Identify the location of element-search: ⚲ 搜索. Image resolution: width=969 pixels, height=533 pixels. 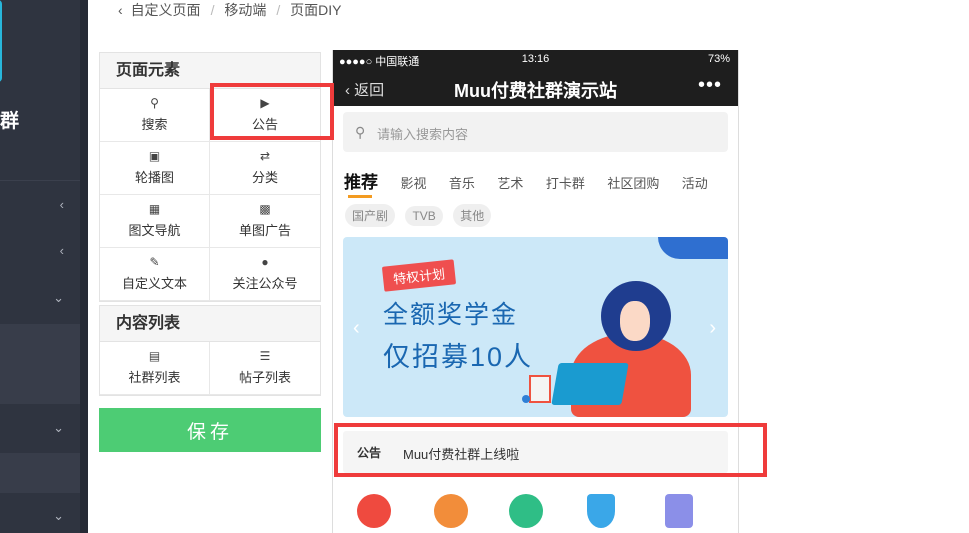
(155, 115).